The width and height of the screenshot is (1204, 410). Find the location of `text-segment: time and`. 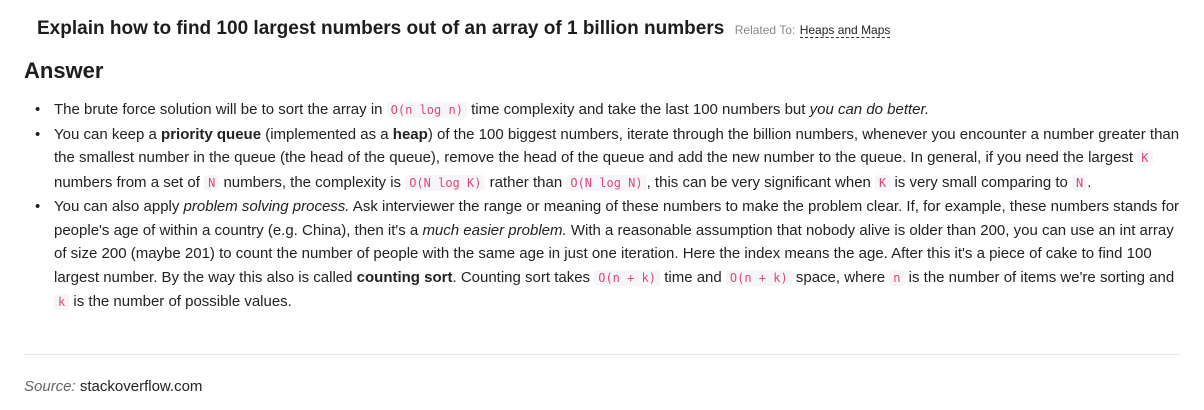

text-segment: time and is located at coordinates (693, 277).